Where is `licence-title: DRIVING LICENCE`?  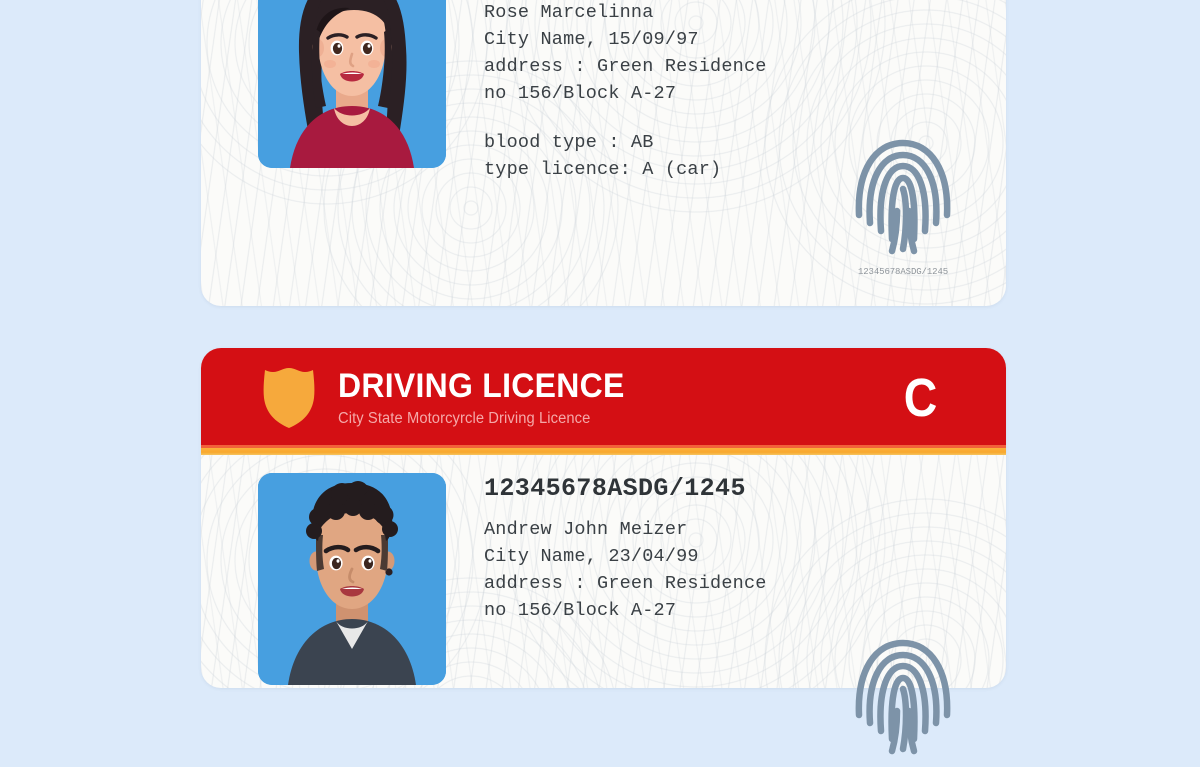
licence-title: DRIVING LICENCE is located at coordinates (481, 386).